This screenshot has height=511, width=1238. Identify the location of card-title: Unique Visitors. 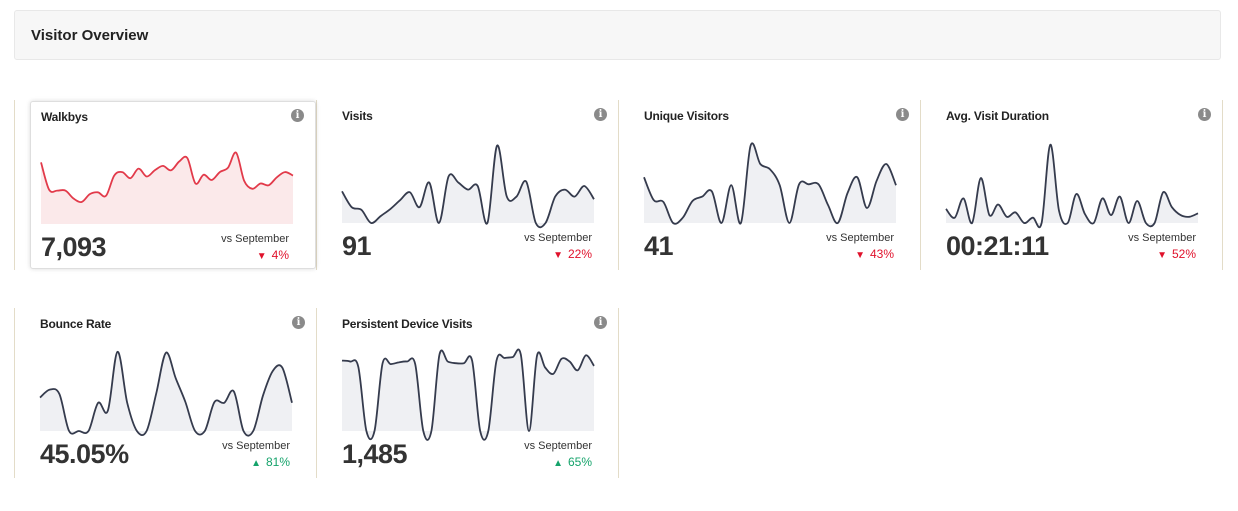
(686, 116).